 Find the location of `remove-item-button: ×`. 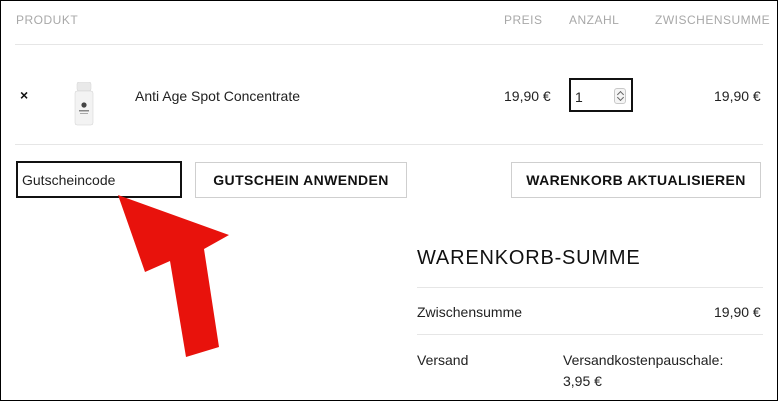

remove-item-button: × is located at coordinates (24, 95).